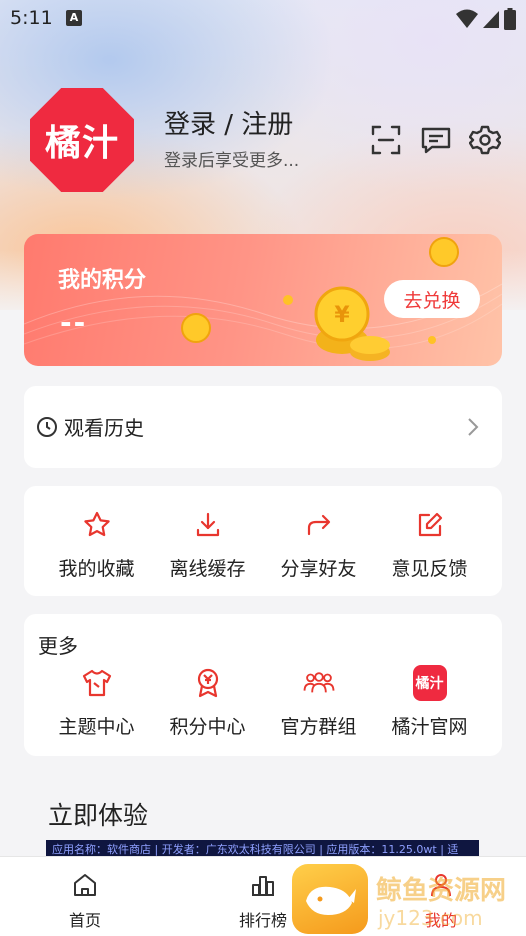 This screenshot has height=936, width=526. What do you see at coordinates (262, 920) in the screenshot?
I see `nav-label: 排行榜` at bounding box center [262, 920].